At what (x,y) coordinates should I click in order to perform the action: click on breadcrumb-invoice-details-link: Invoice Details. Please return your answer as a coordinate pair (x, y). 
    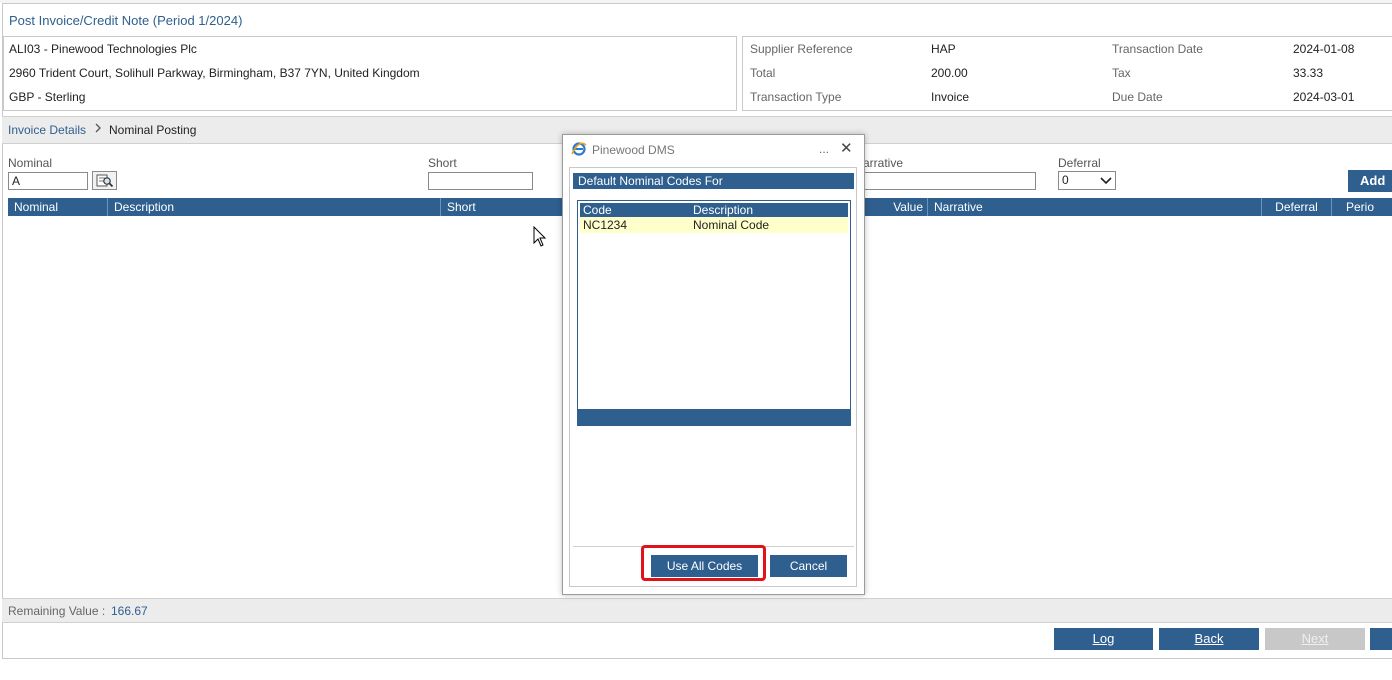
    Looking at the image, I should click on (47, 130).